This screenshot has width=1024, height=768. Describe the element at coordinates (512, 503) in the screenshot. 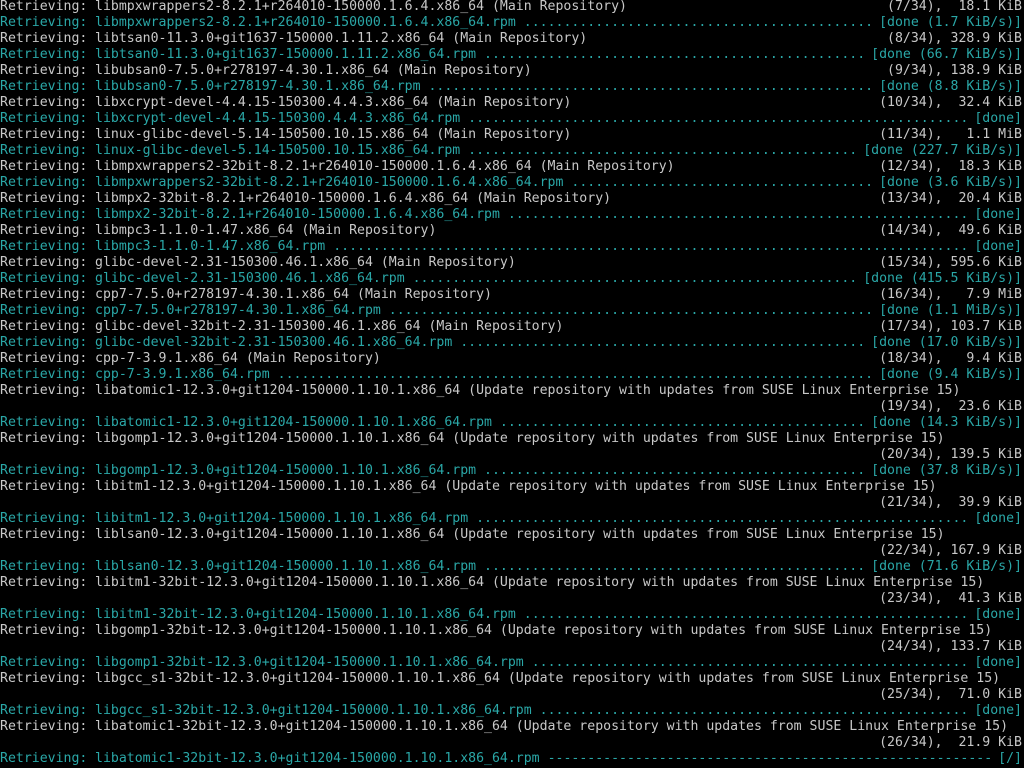

I see `terminal-line-size: (21/34), 39.9 KiB` at that location.